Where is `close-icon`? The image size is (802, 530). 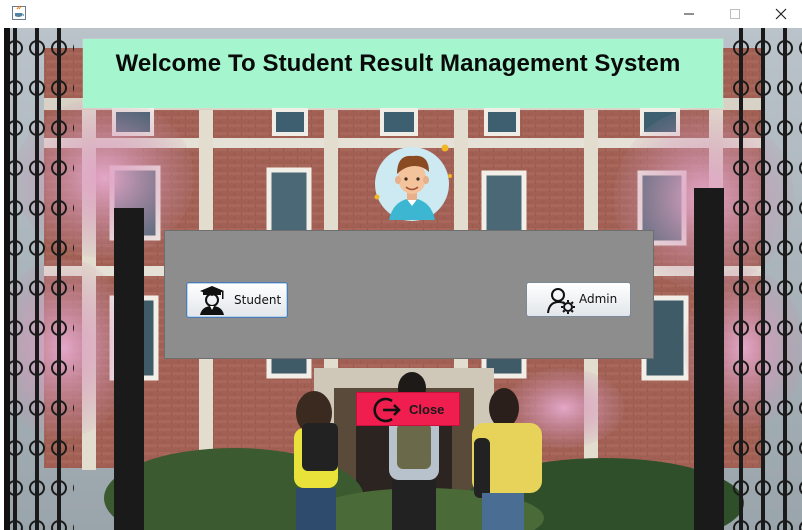 close-icon is located at coordinates (781, 14).